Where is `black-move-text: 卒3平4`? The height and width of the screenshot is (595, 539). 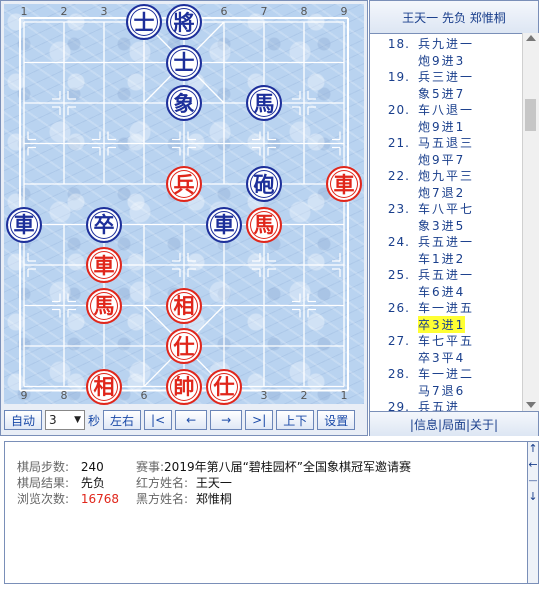 black-move-text: 卒3平4 is located at coordinates (441, 357).